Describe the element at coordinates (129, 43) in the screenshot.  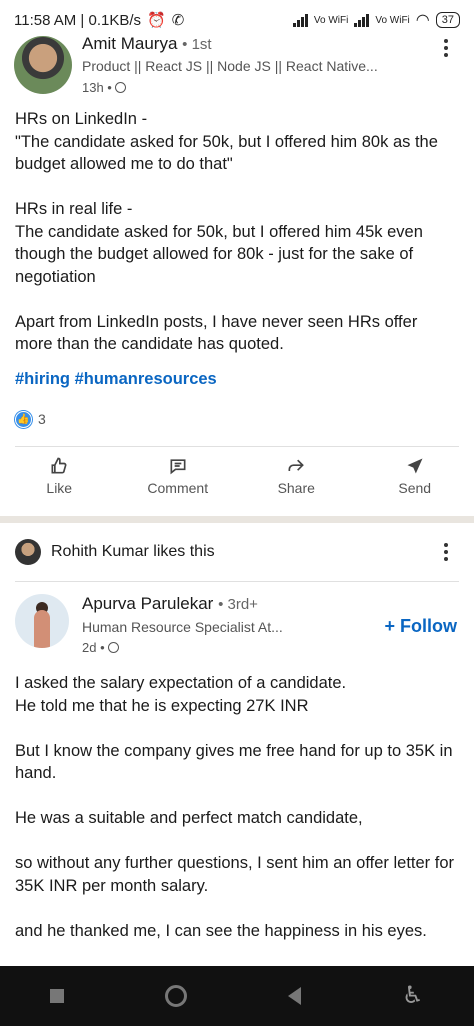
I see `author-name: Amit Maurya` at that location.